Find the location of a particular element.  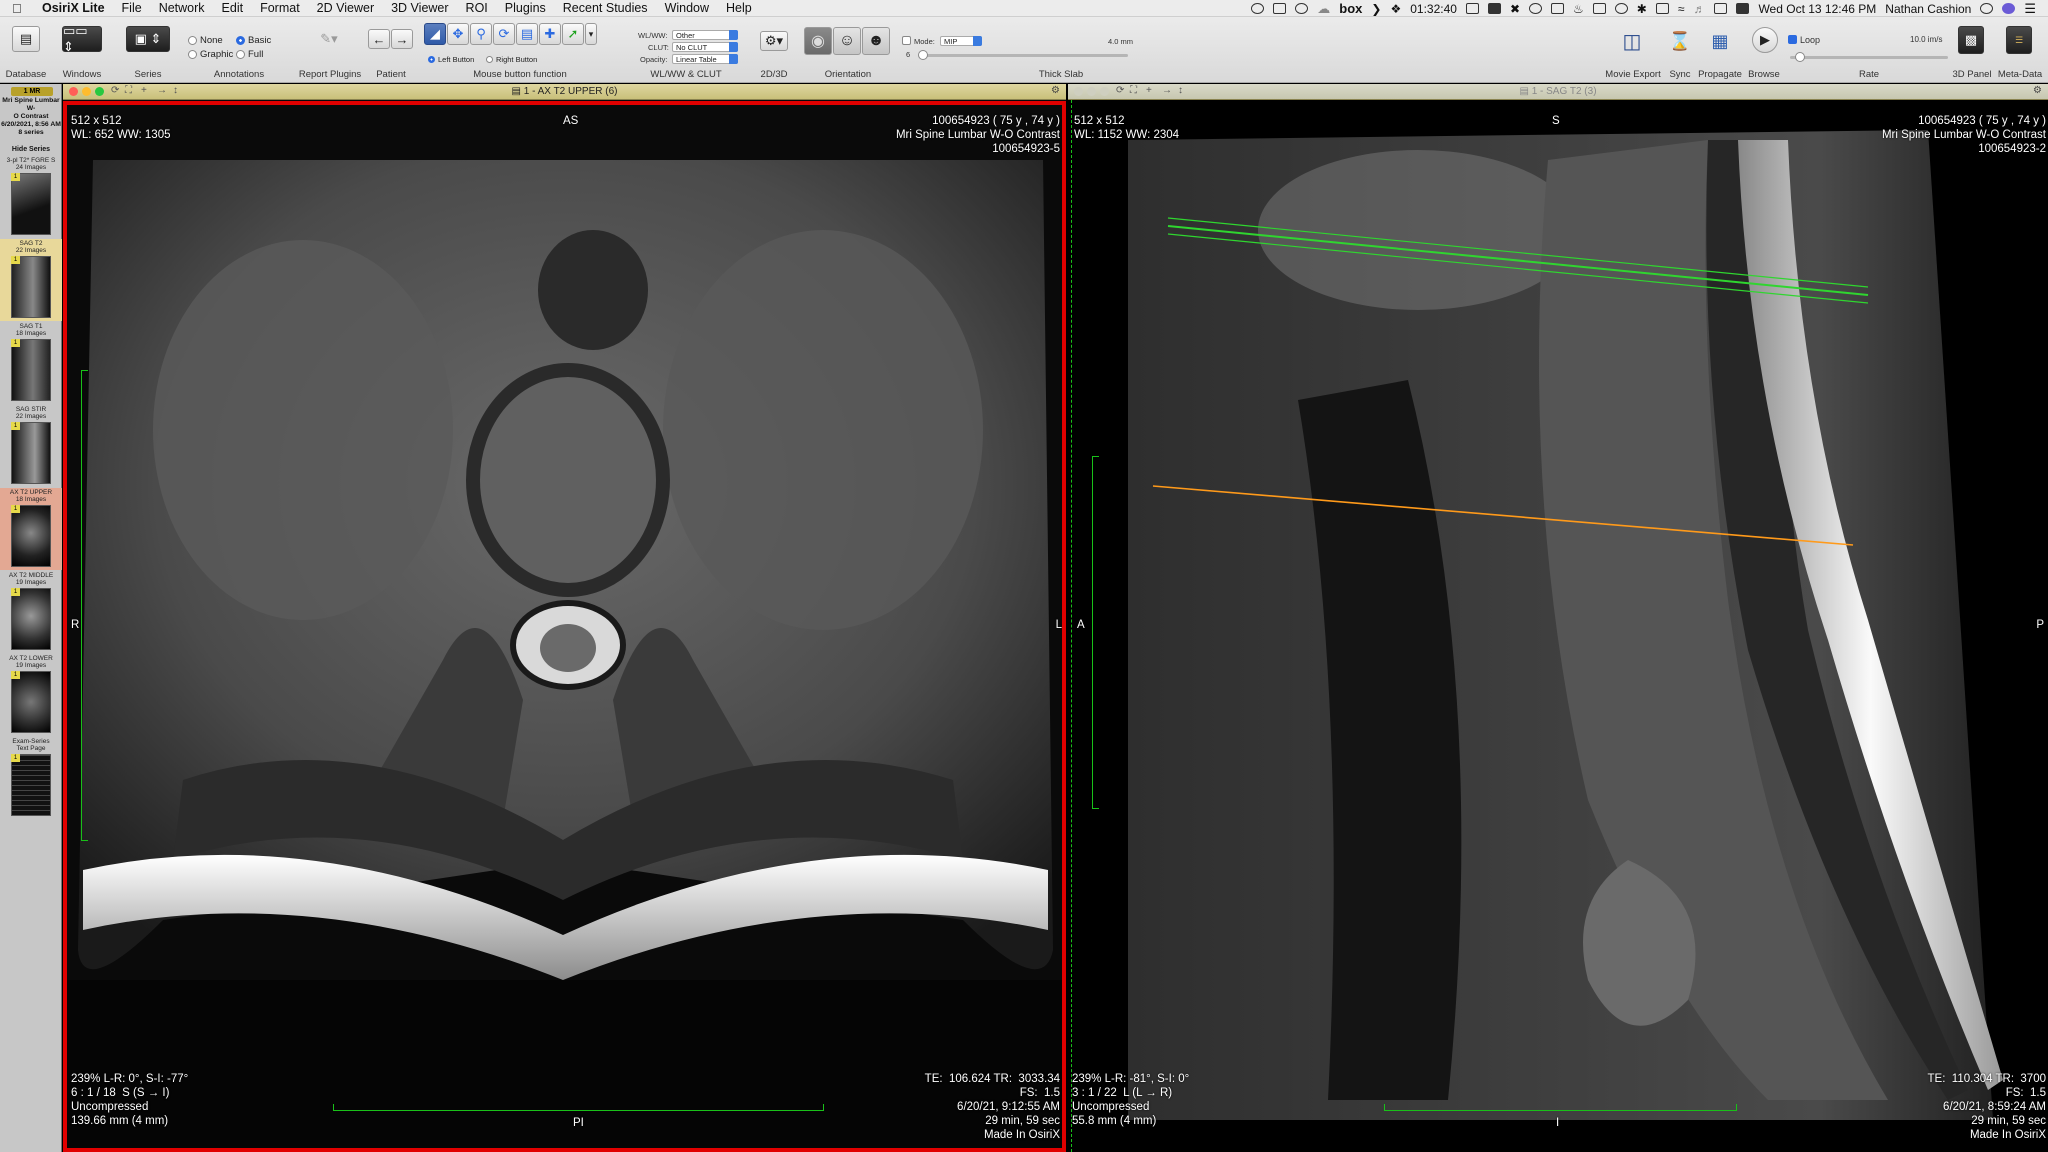

slab-slider-knob is located at coordinates (923, 55).